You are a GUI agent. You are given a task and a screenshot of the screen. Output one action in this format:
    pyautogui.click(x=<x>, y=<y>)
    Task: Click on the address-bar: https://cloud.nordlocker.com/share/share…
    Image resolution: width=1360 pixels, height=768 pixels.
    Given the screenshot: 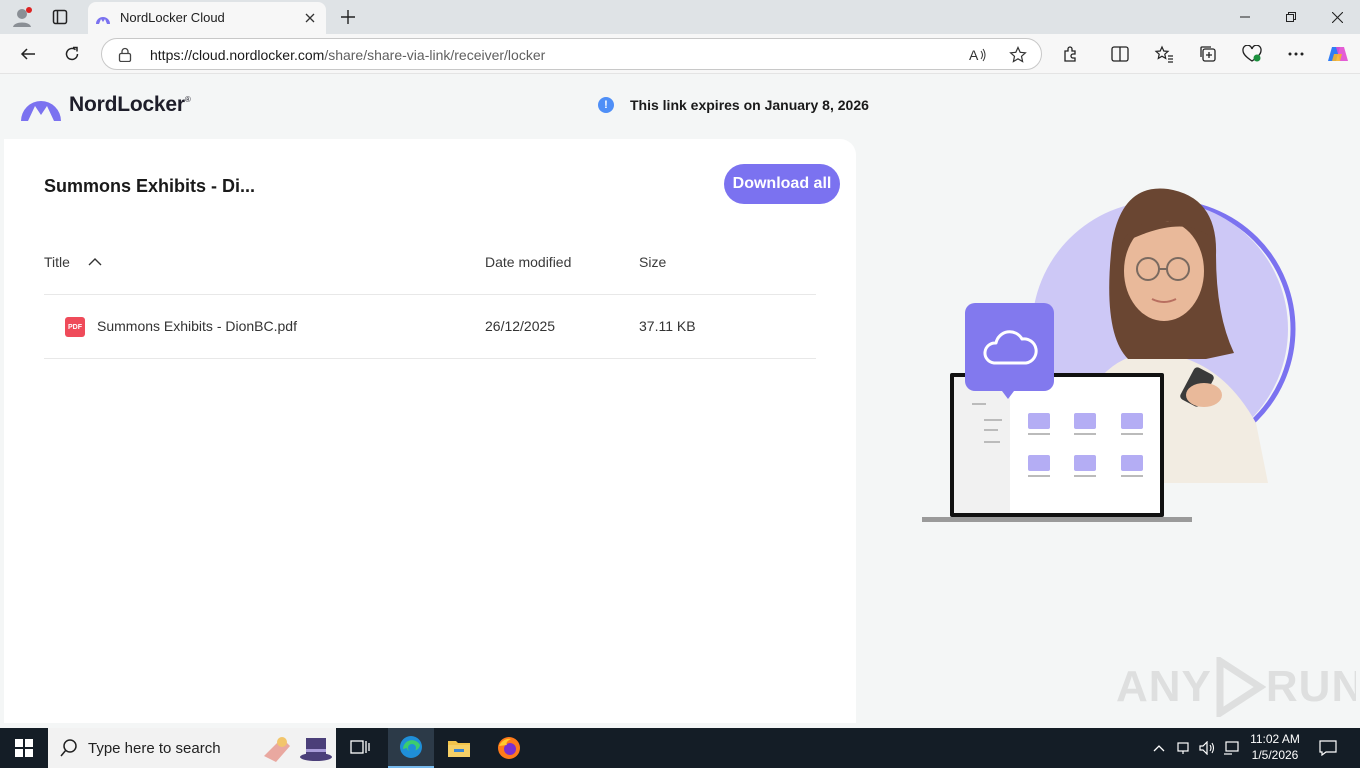 What is the action you would take?
    pyautogui.click(x=571, y=54)
    